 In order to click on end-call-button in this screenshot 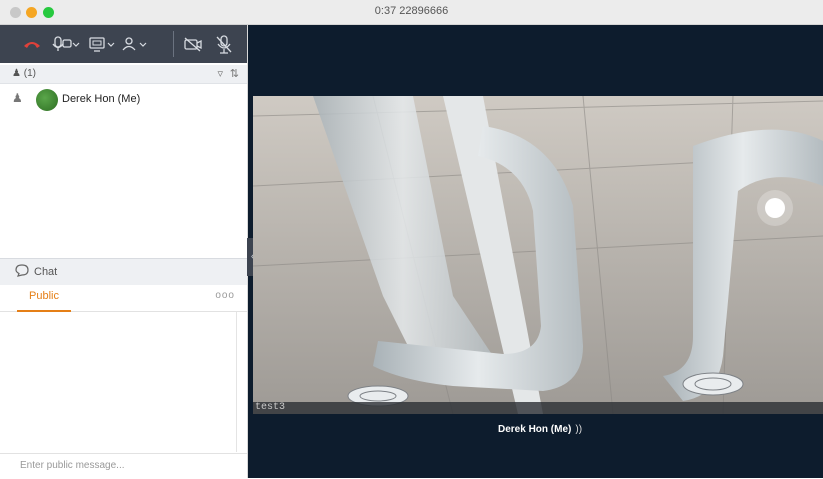, I will do `click(32, 44)`.